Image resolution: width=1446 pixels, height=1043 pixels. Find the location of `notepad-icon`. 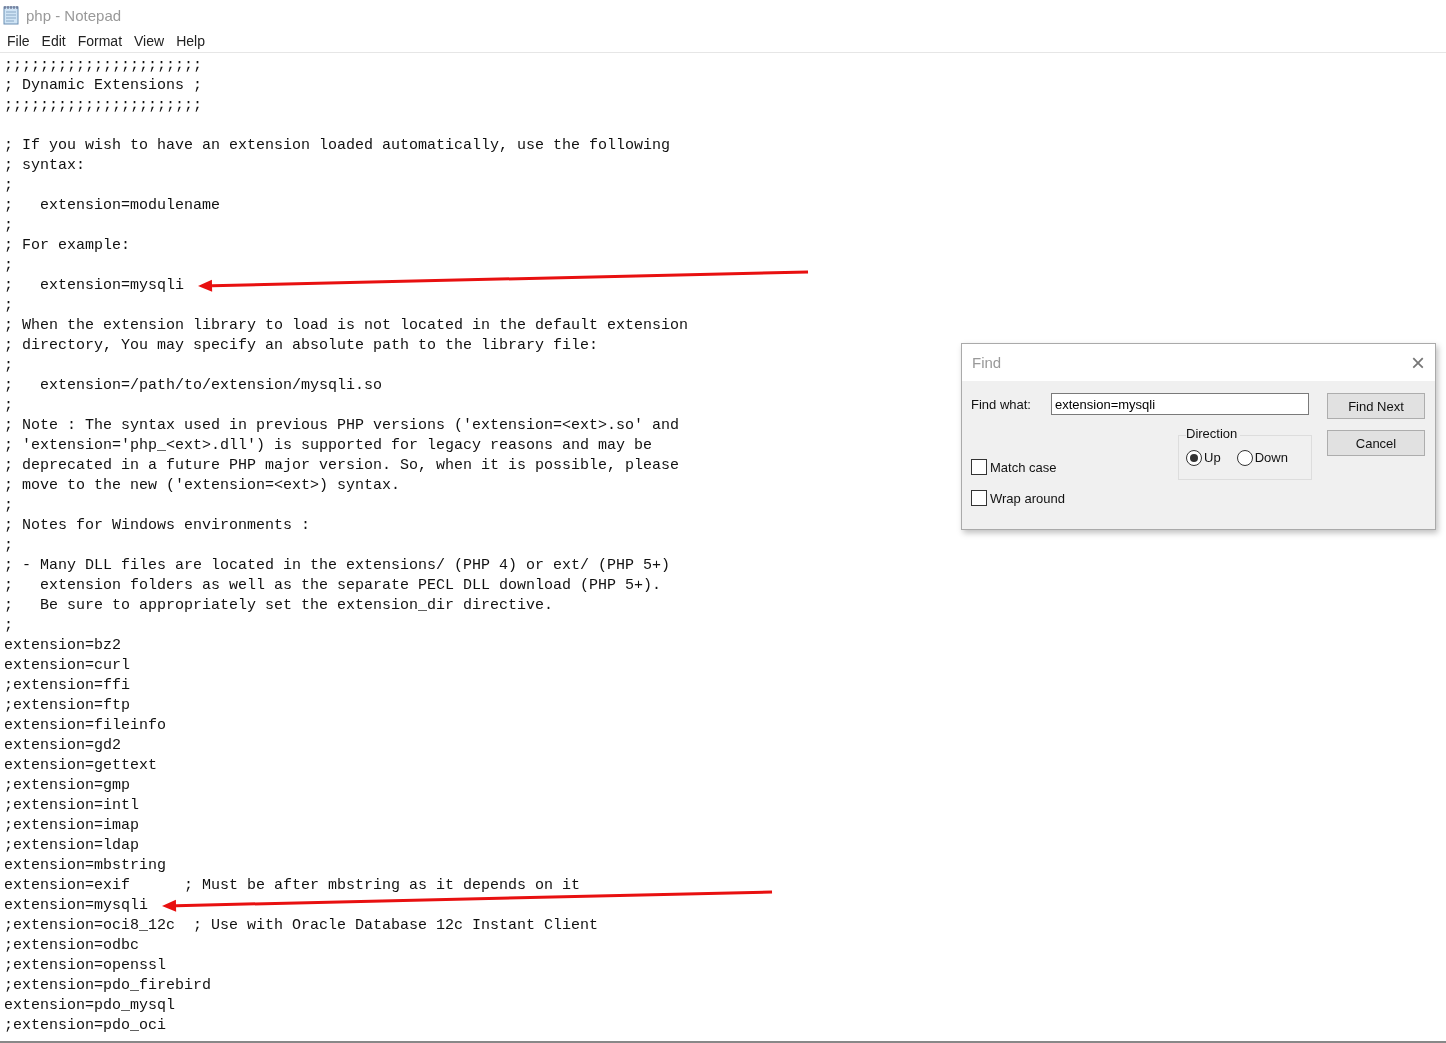

notepad-icon is located at coordinates (11, 15).